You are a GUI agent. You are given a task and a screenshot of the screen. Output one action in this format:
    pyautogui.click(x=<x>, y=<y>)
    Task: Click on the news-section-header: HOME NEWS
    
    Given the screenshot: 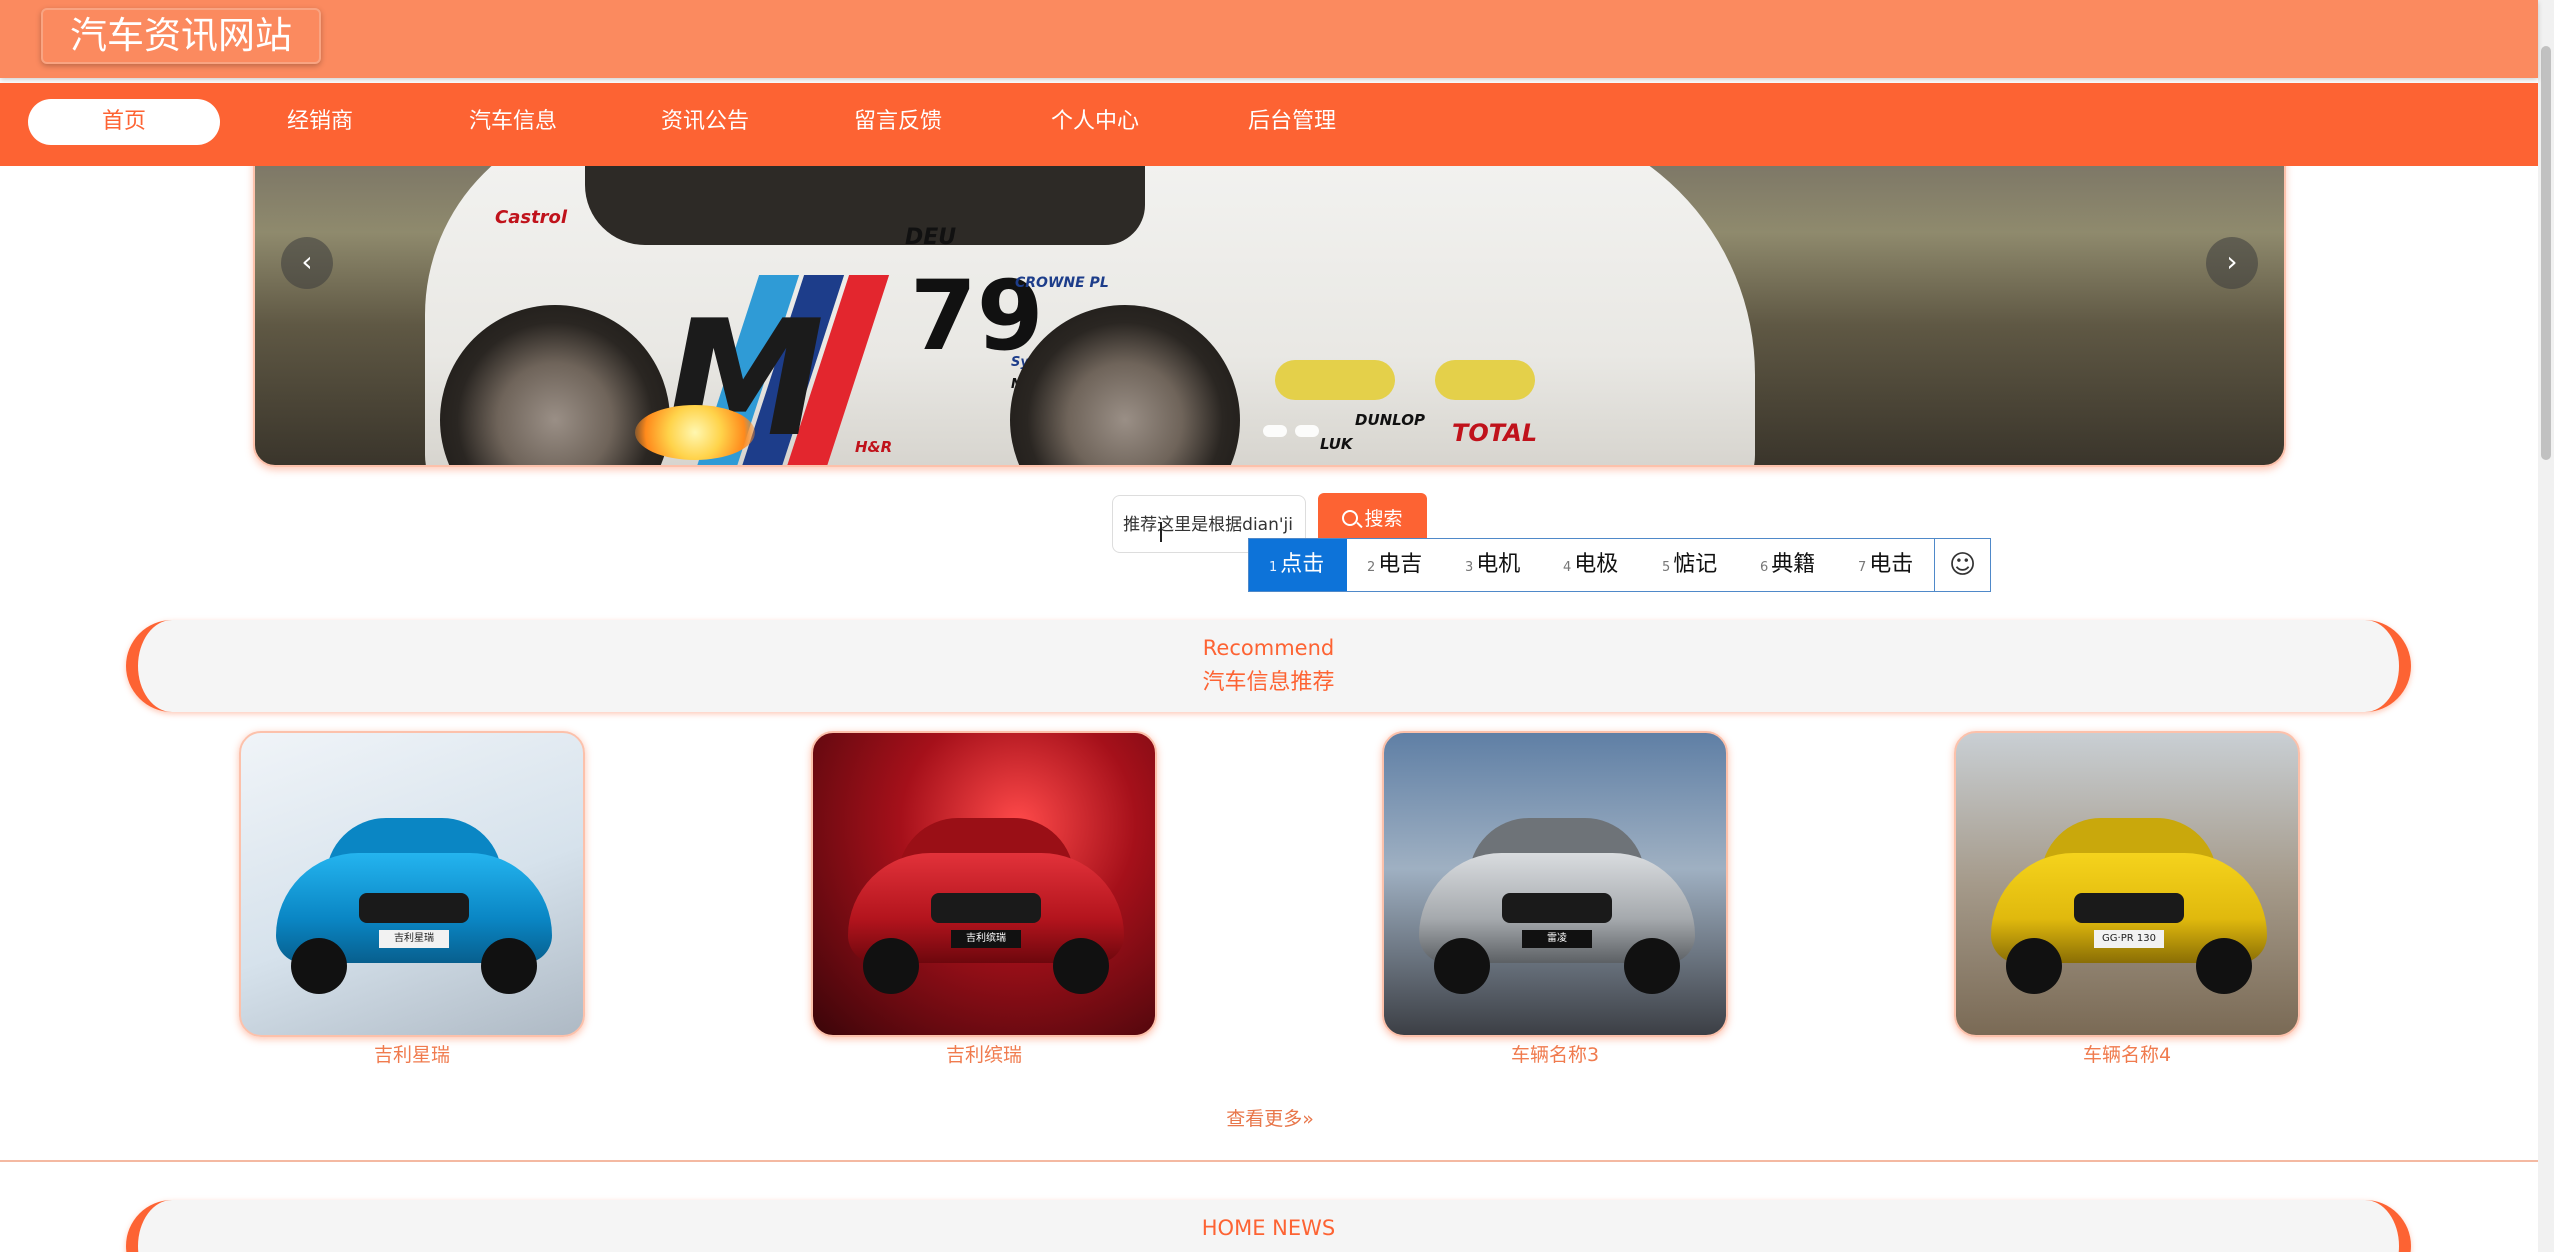 What is the action you would take?
    pyautogui.click(x=1268, y=1226)
    